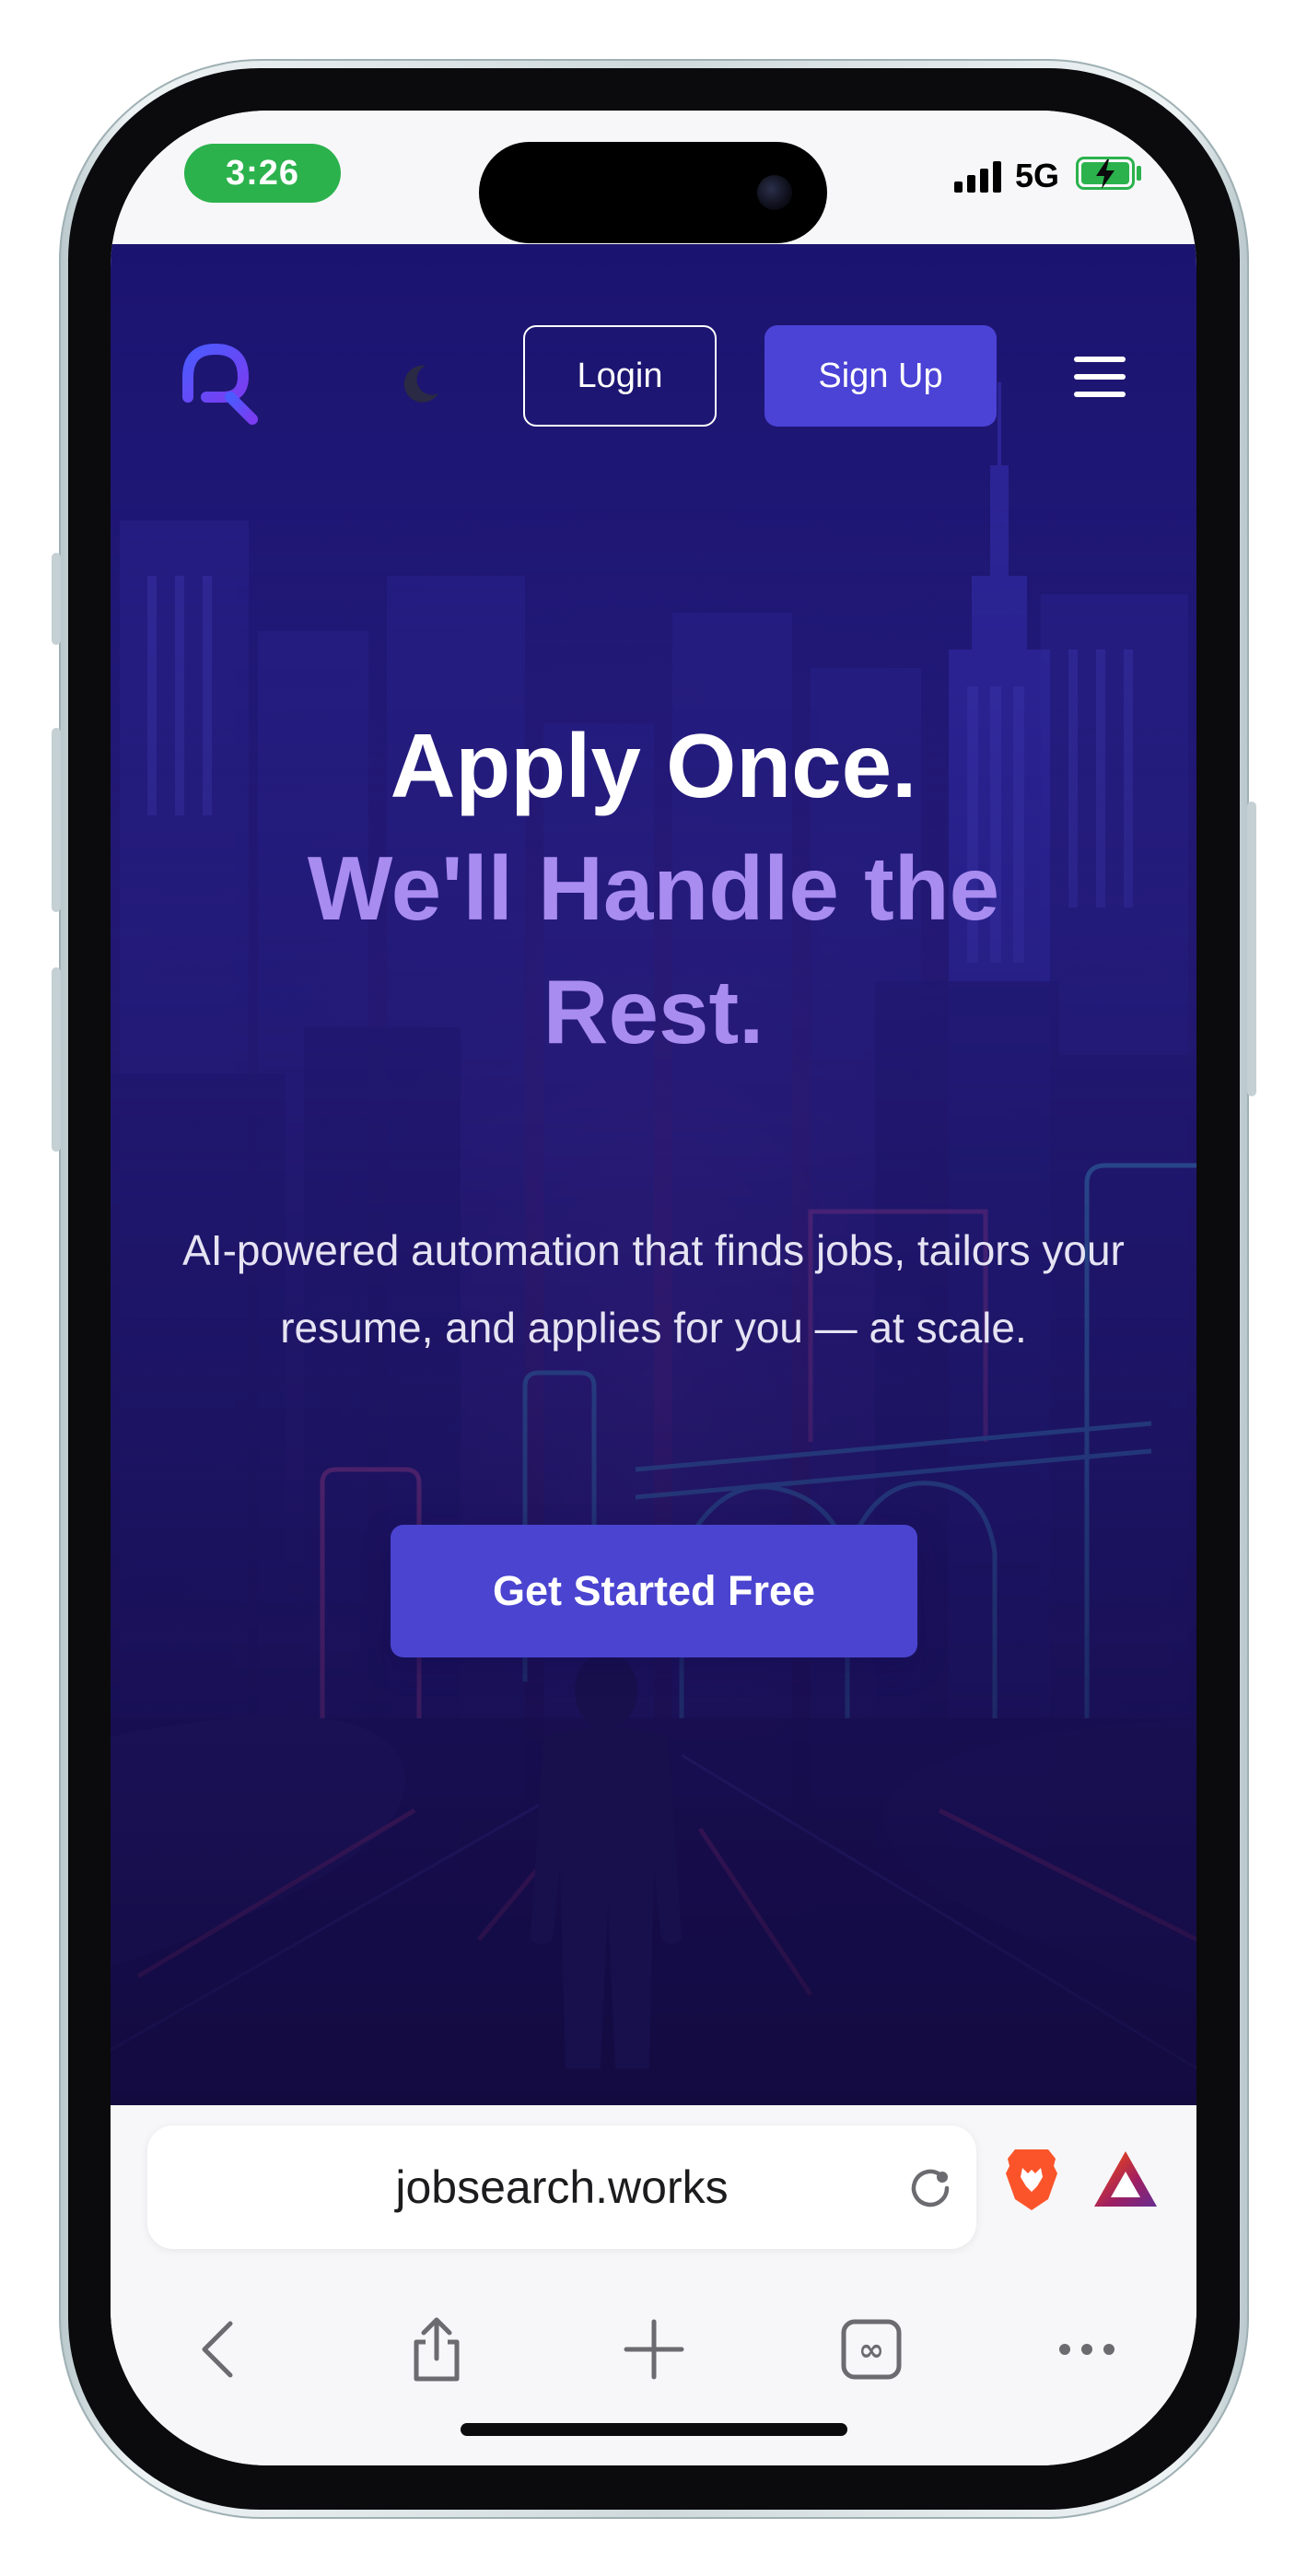 This screenshot has height=2576, width=1307. Describe the element at coordinates (1100, 377) in the screenshot. I see `hamburger-menu-icon` at that location.